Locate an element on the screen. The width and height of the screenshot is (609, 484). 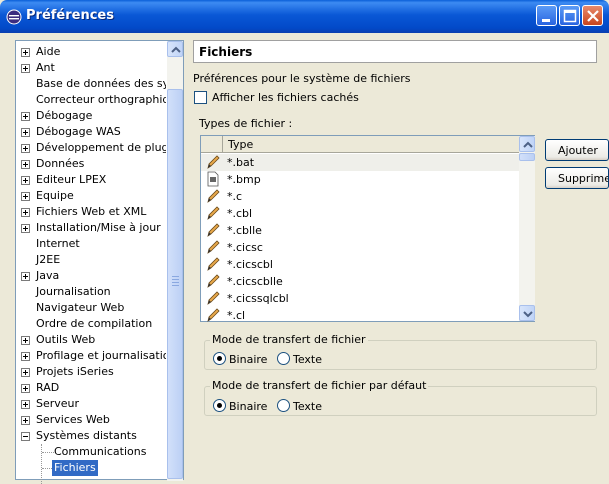
minimize-button is located at coordinates (546, 15).